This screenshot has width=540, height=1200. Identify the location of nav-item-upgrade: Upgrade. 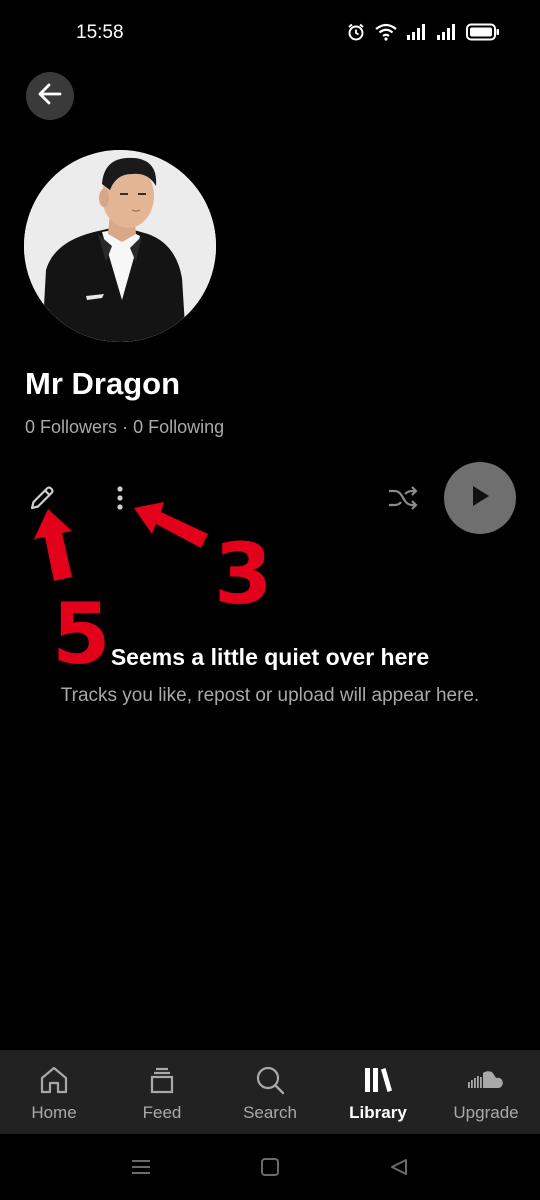
(486, 1092).